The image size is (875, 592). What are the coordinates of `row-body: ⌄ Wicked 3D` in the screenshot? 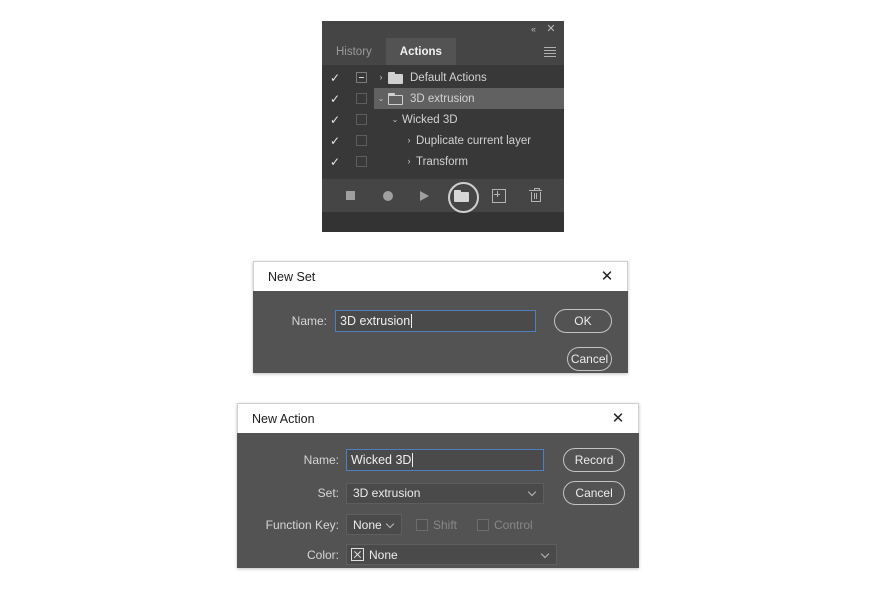 It's located at (469, 119).